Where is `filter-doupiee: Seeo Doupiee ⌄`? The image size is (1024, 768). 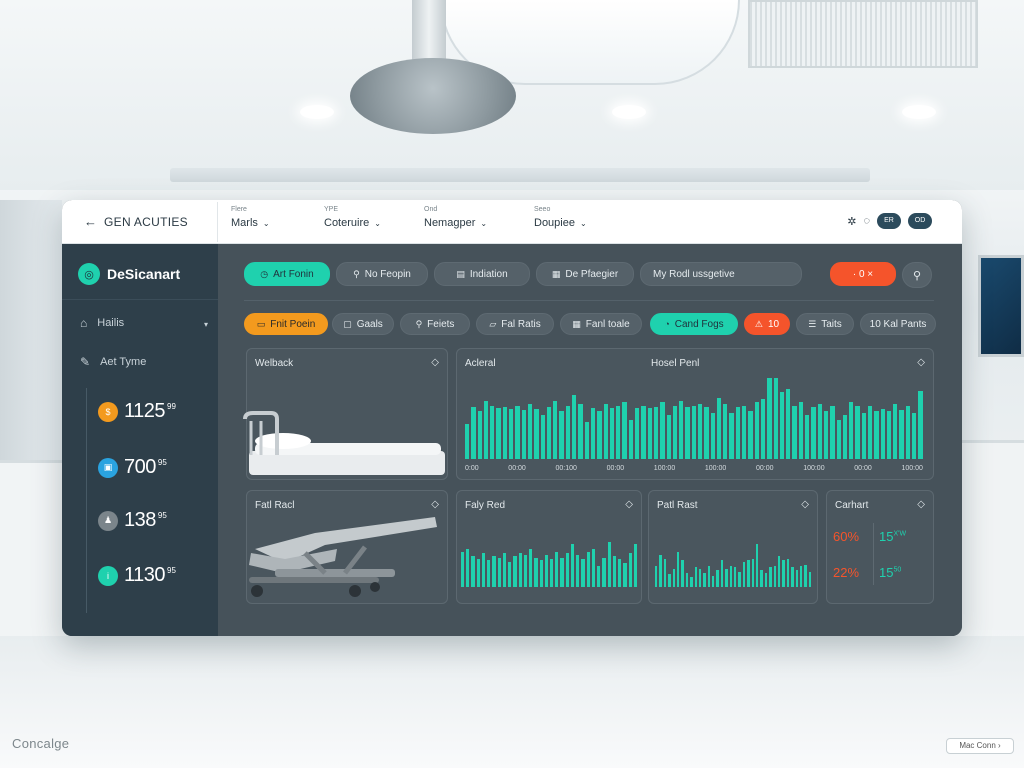 filter-doupiee: Seeo Doupiee ⌄ is located at coordinates (560, 217).